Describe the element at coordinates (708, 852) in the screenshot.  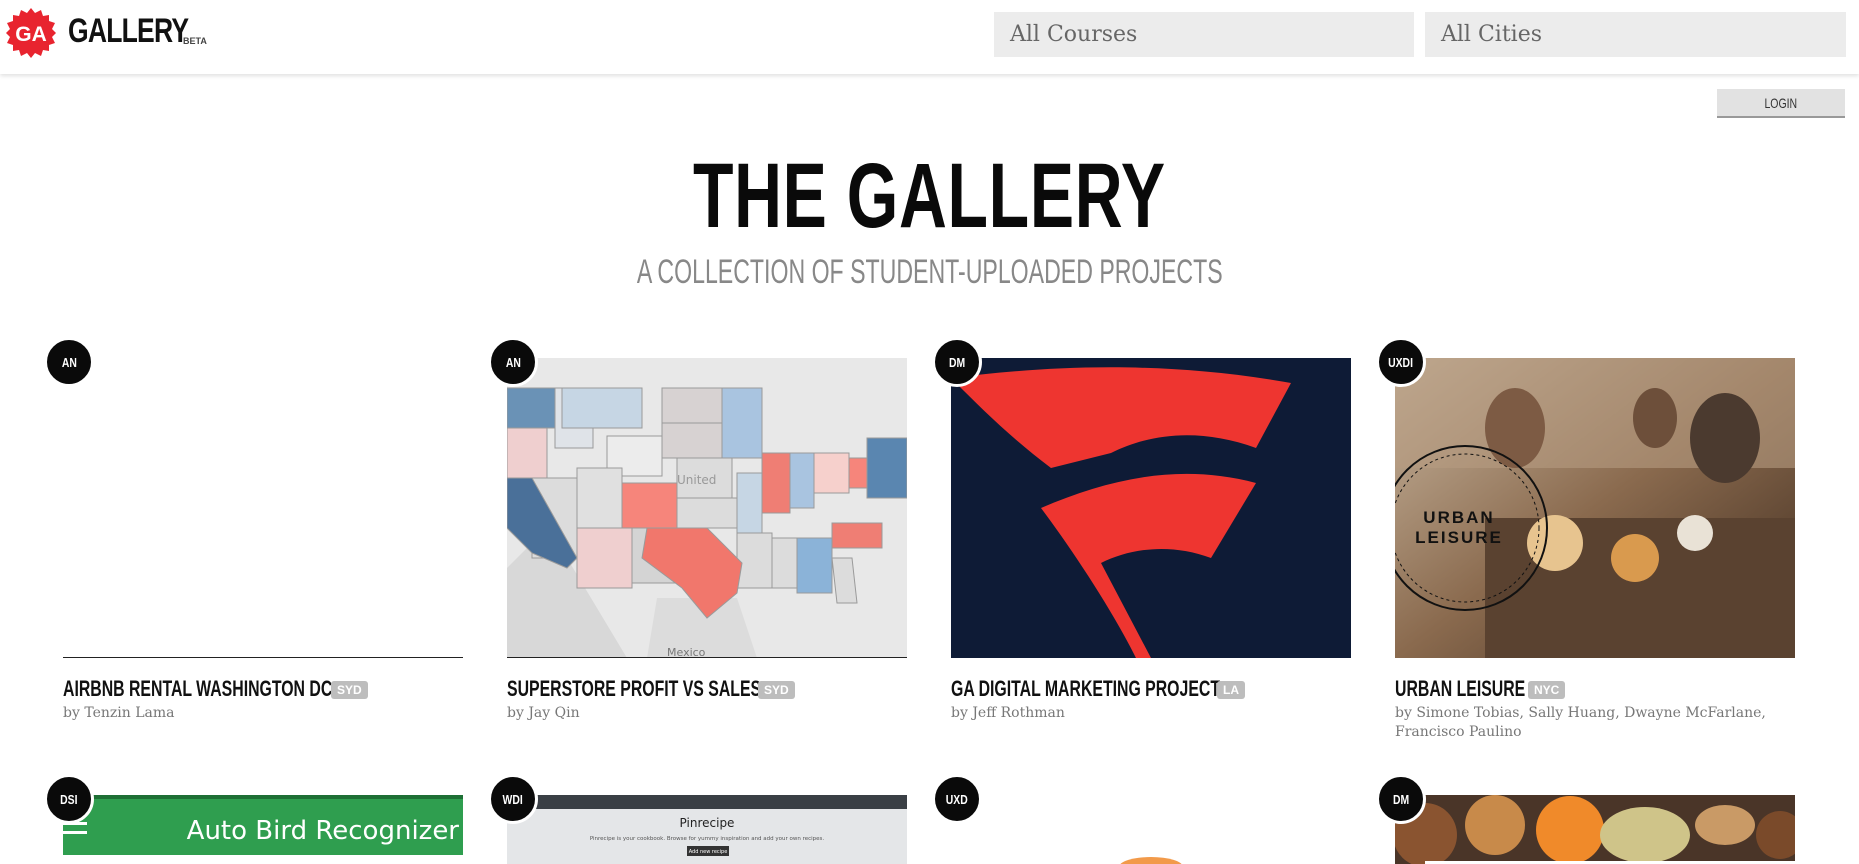
I see `pinrecipe-button-text: Add new recipe` at that location.